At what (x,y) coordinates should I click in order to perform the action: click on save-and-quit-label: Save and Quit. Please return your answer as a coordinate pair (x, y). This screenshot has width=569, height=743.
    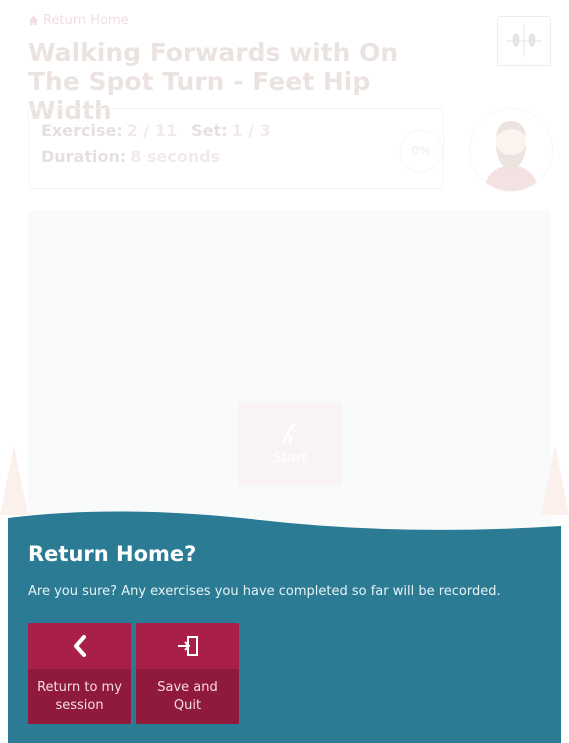
    Looking at the image, I should click on (187, 696).